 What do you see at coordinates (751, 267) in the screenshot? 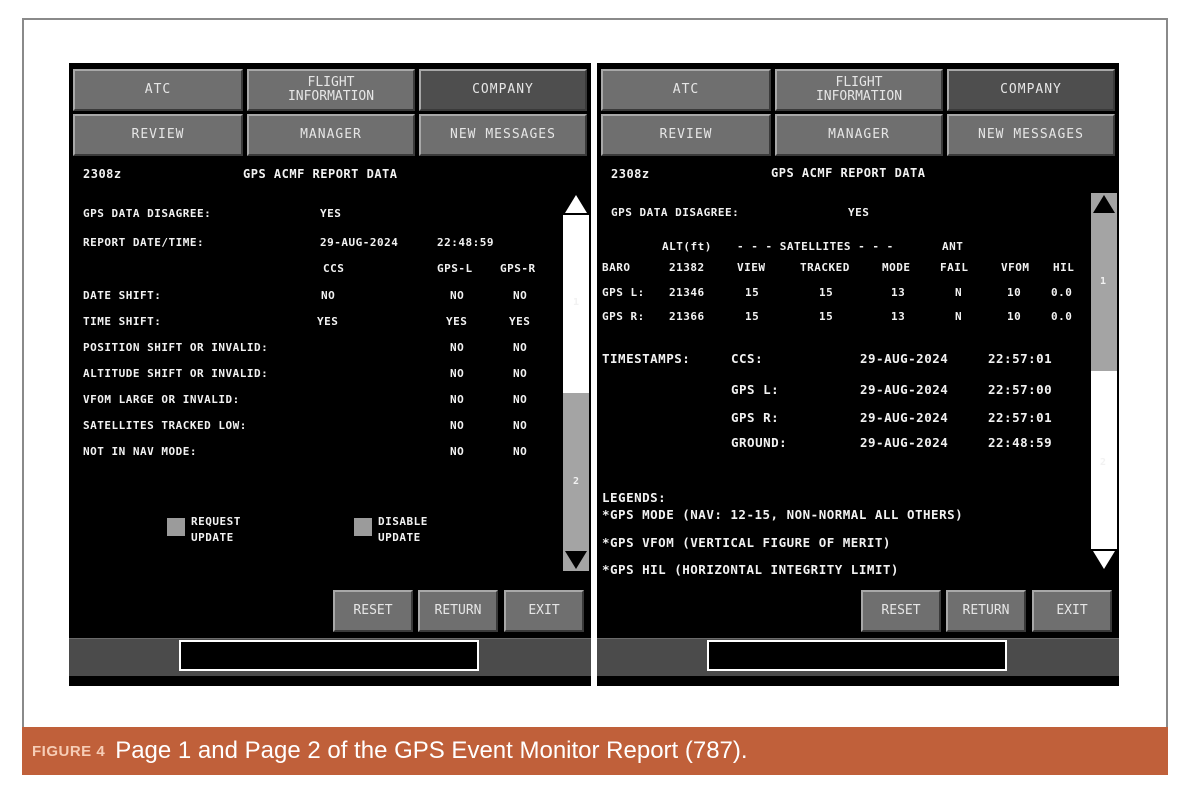
I see `header-view: VIEW` at bounding box center [751, 267].